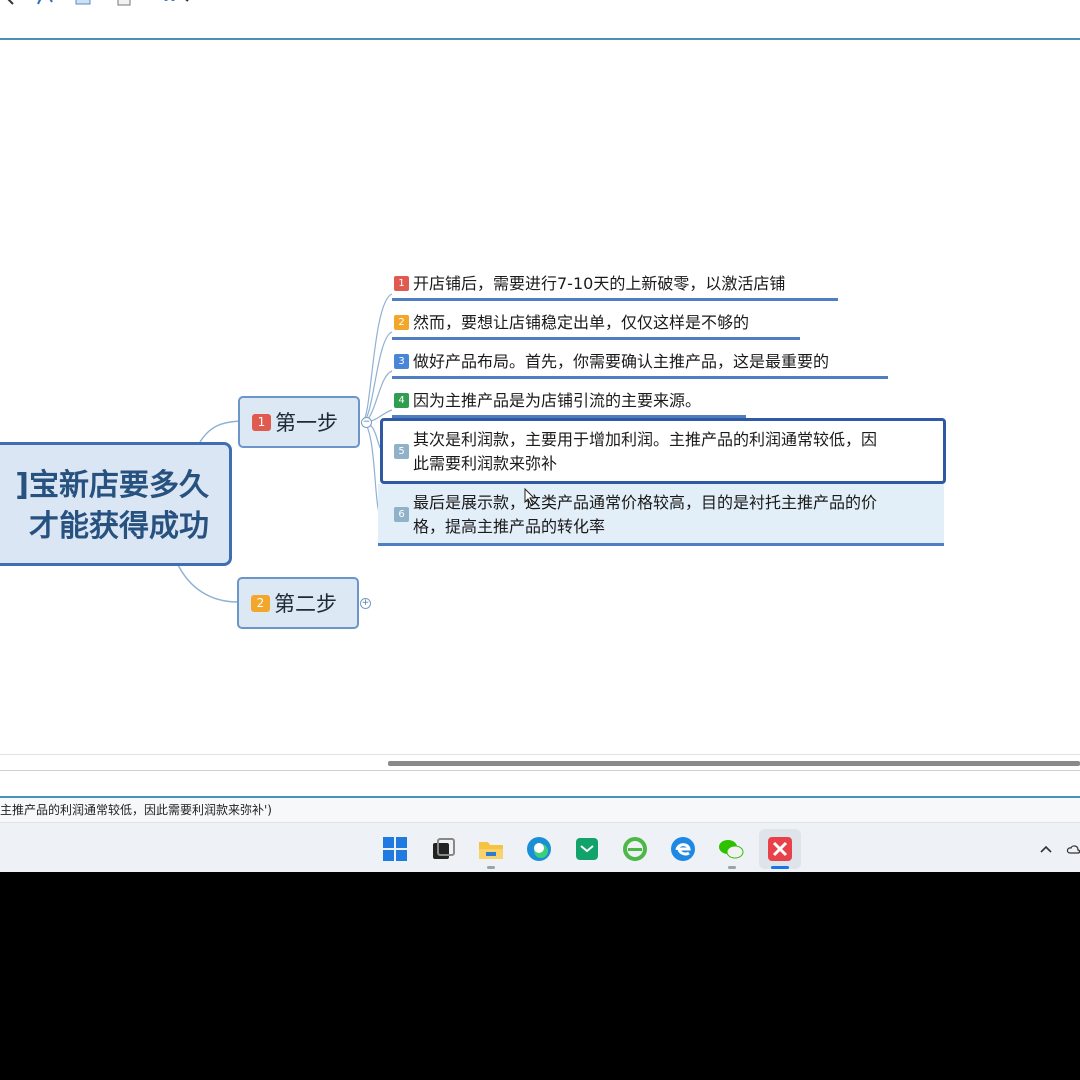 Image resolution: width=1080 pixels, height=1080 pixels. Describe the element at coordinates (734, 763) in the screenshot. I see `scrollbar-thumb` at that location.